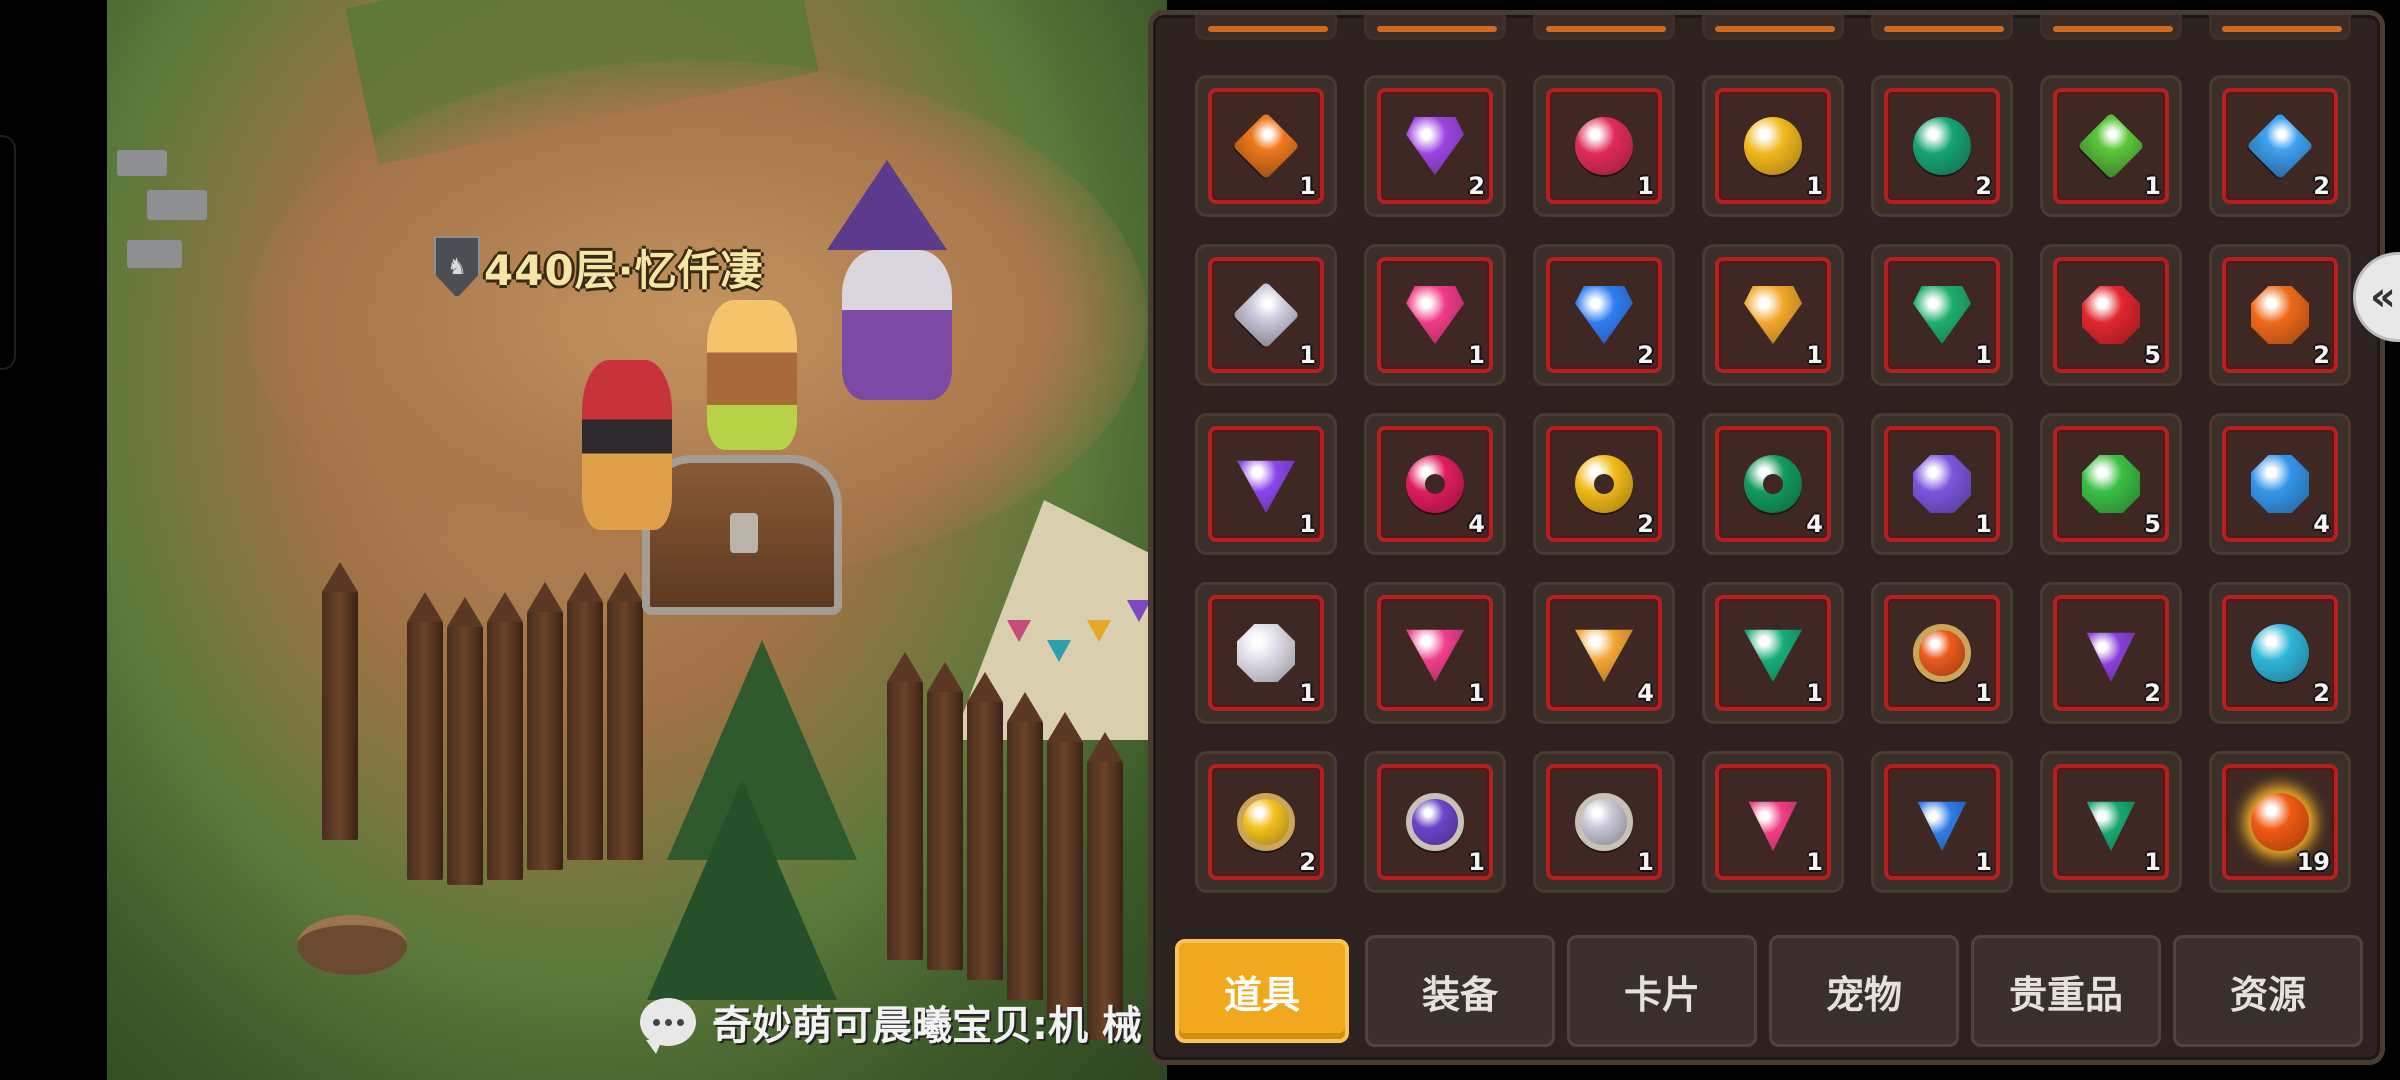 This screenshot has width=2400, height=1080. What do you see at coordinates (8, 252) in the screenshot?
I see `side-handle` at bounding box center [8, 252].